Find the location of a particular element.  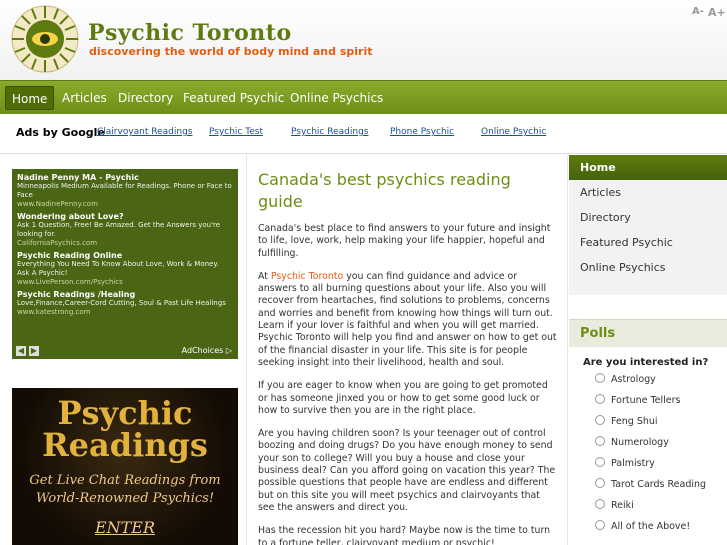

adchoices-link: AdChoices ▷ is located at coordinates (207, 350).